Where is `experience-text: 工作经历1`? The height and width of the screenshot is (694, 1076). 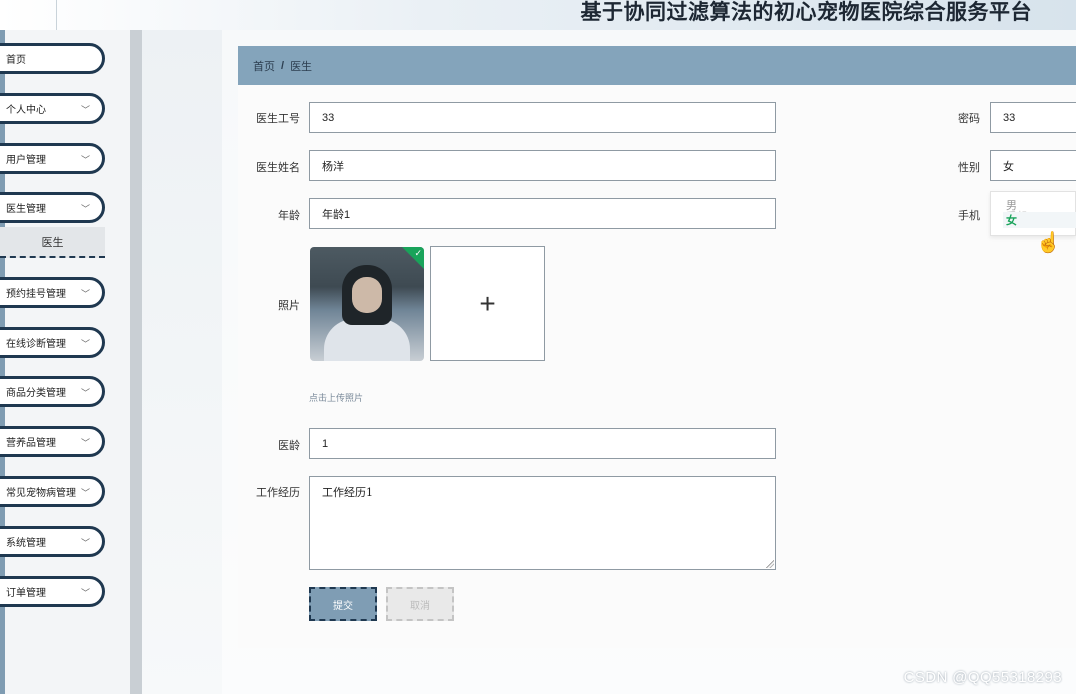 experience-text: 工作经历1 is located at coordinates (347, 492).